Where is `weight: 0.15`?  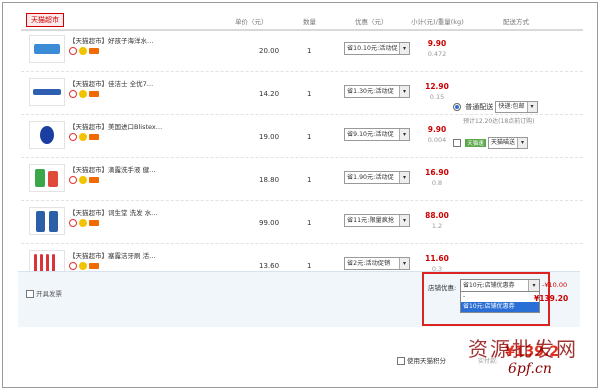 weight: 0.15 is located at coordinates (437, 97).